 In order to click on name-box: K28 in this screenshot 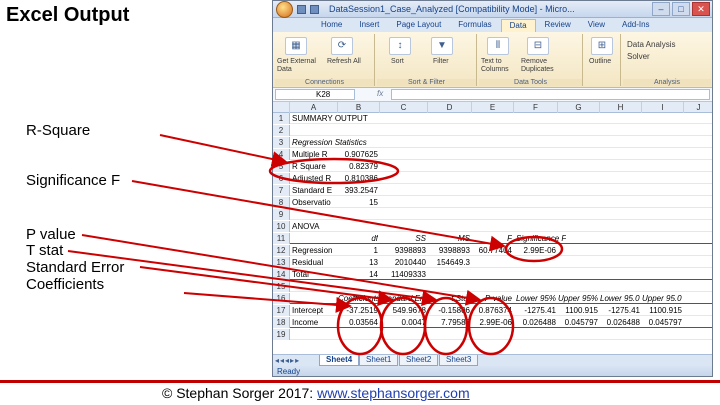, I will do `click(315, 94)`.